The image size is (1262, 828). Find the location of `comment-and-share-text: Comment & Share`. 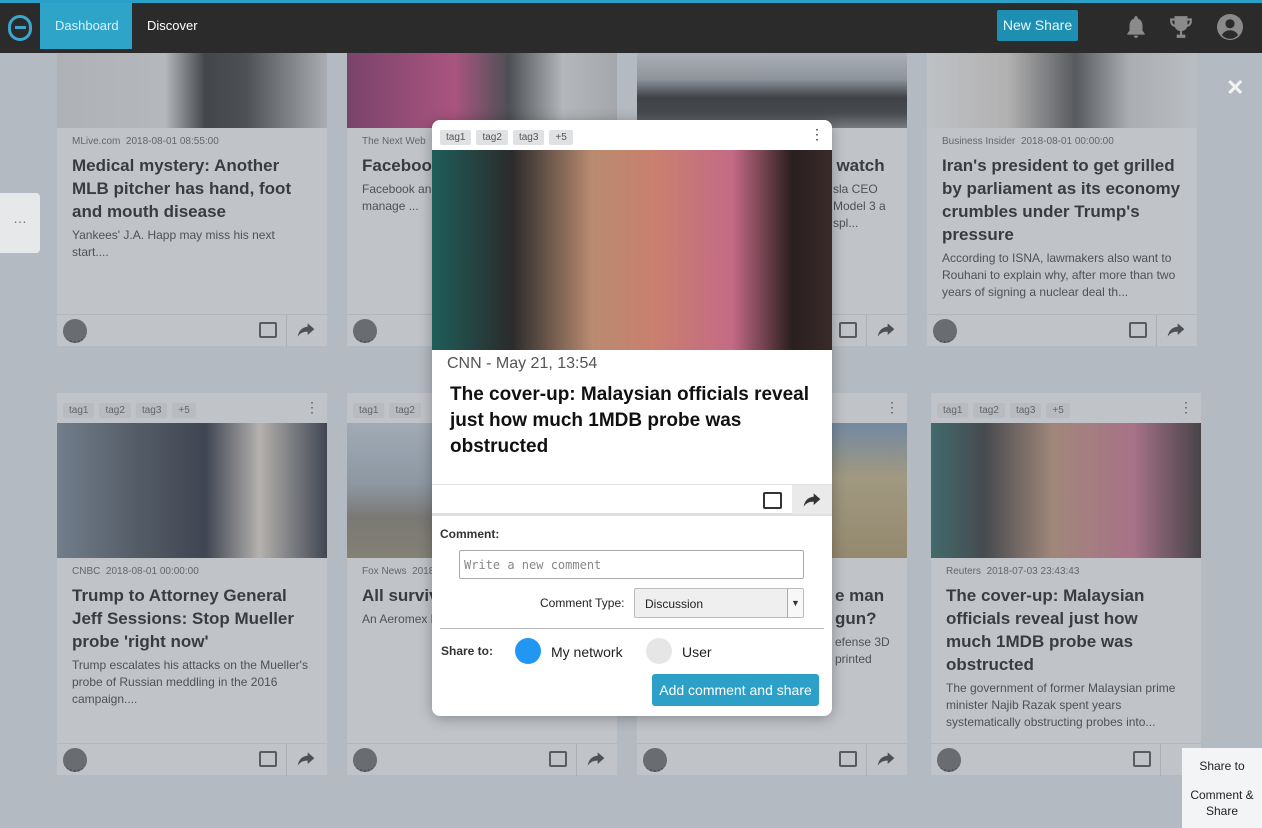

comment-and-share-text: Comment & Share is located at coordinates (1222, 803).